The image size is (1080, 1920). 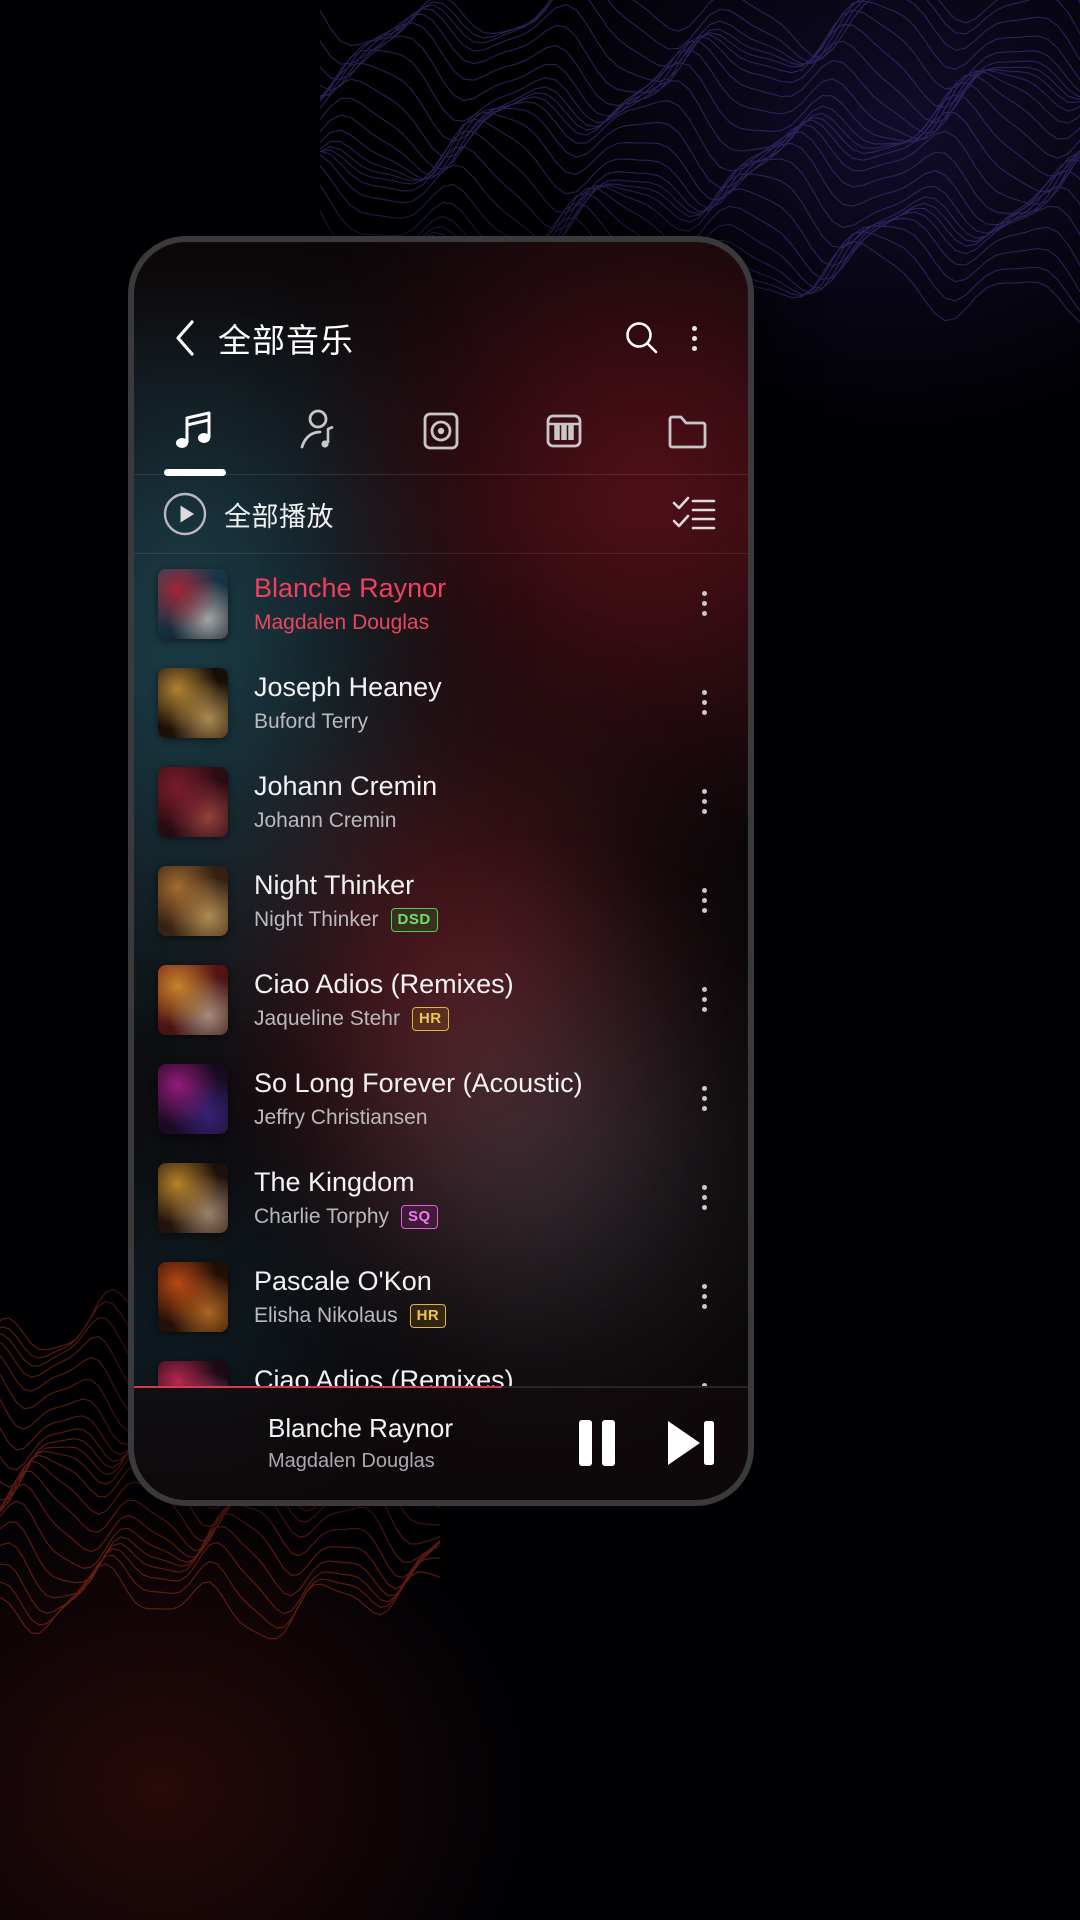 I want to click on song-title: Johann Cremin, so click(x=346, y=785).